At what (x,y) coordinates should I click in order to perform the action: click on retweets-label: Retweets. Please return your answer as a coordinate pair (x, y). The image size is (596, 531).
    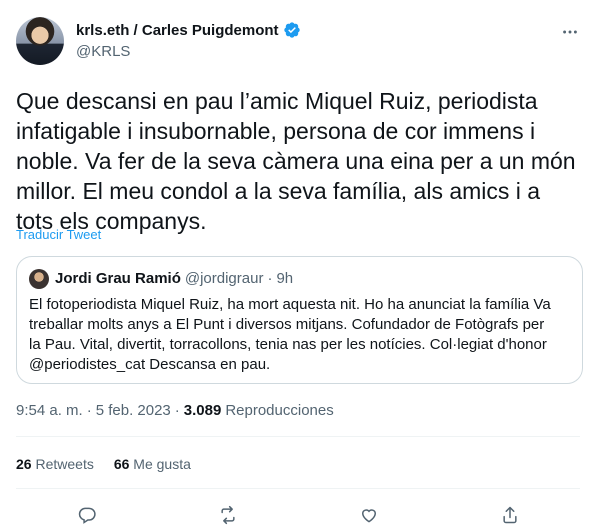
    Looking at the image, I should click on (64, 464).